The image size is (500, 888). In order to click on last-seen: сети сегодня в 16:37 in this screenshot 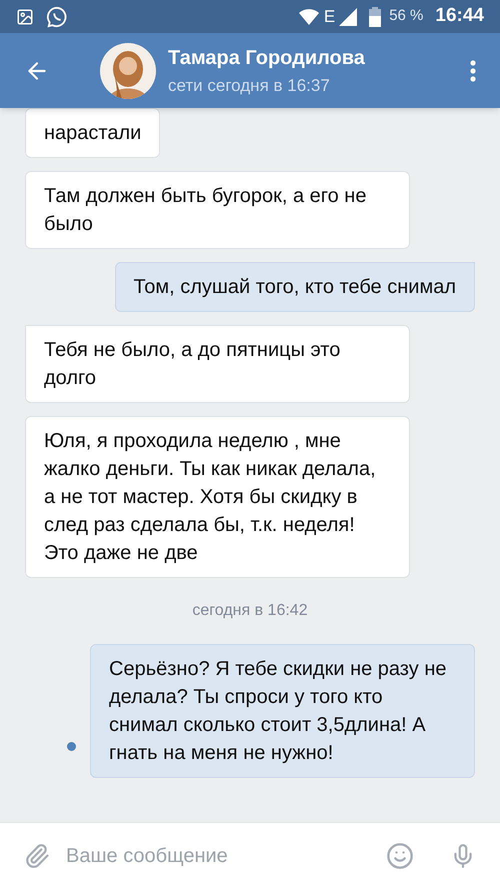, I will do `click(249, 85)`.